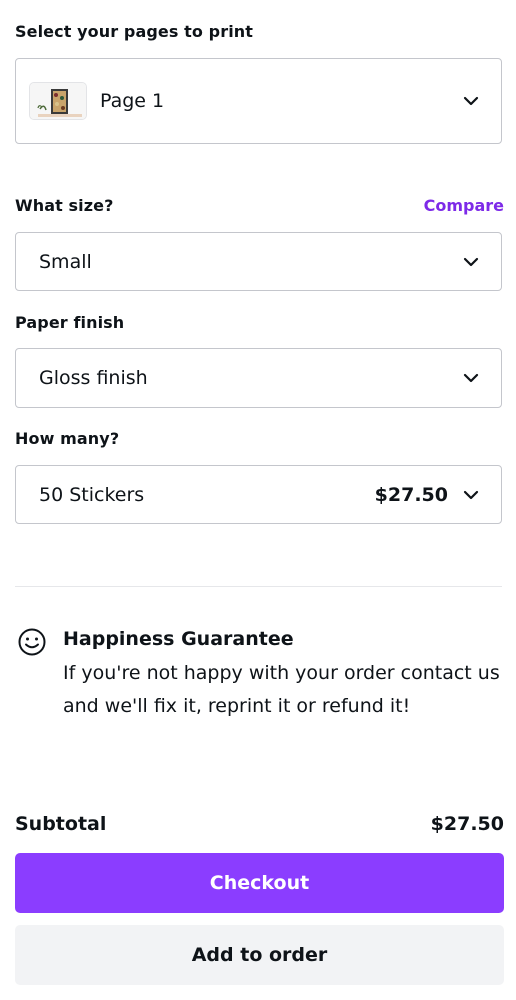 The height and width of the screenshot is (1000, 516). What do you see at coordinates (67, 438) in the screenshot?
I see `quantity-label: How many?` at bounding box center [67, 438].